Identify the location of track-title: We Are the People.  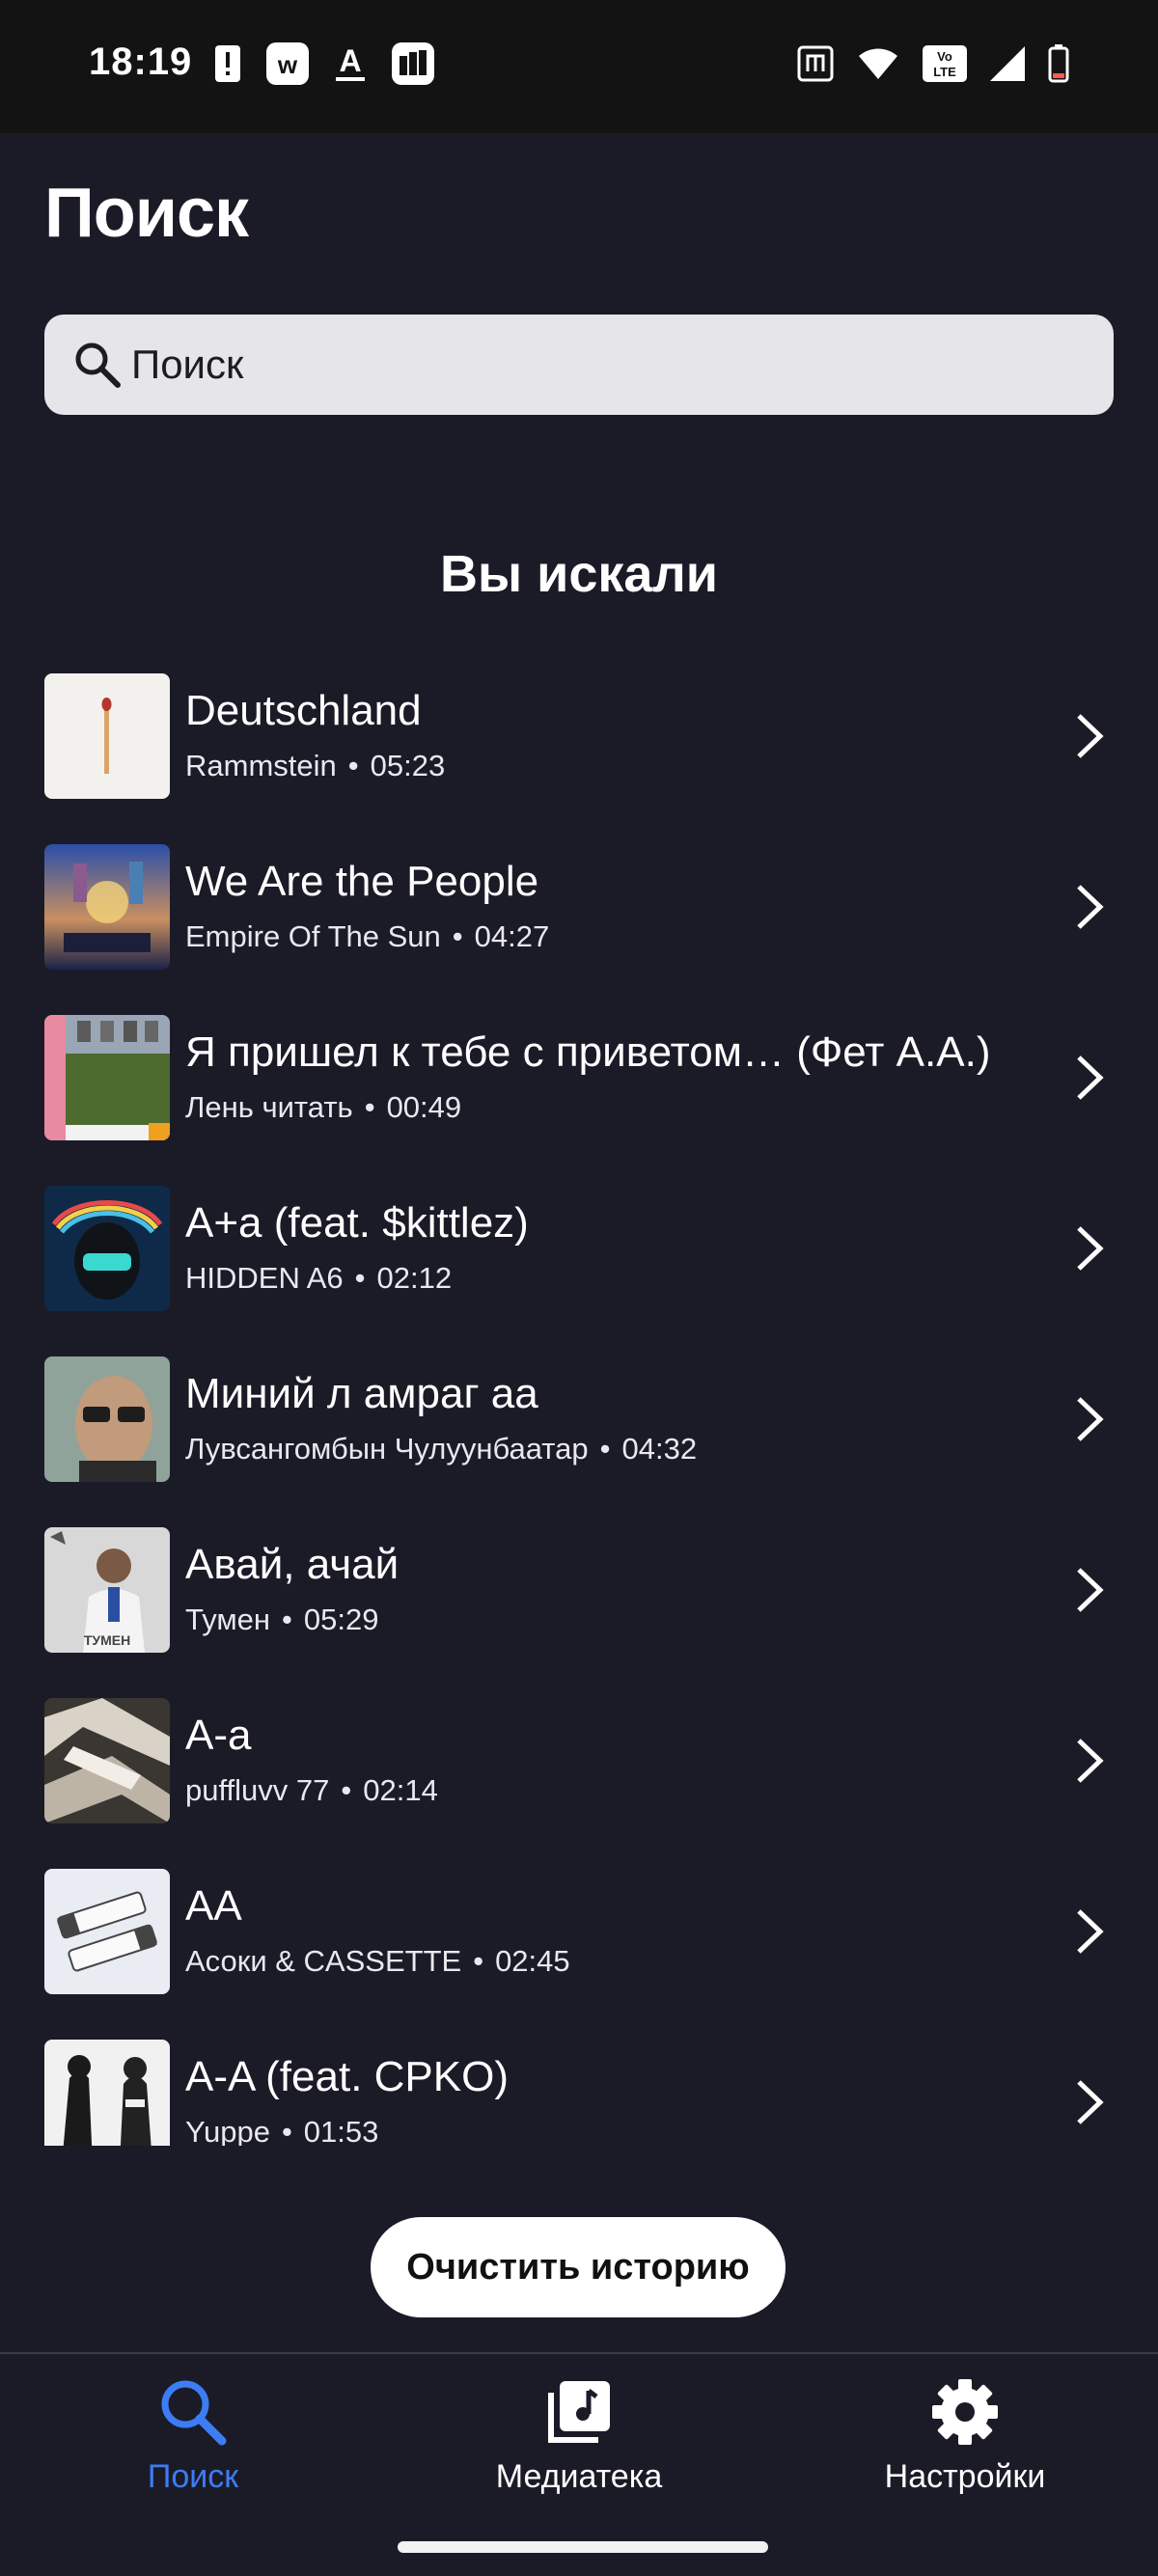
(362, 881).